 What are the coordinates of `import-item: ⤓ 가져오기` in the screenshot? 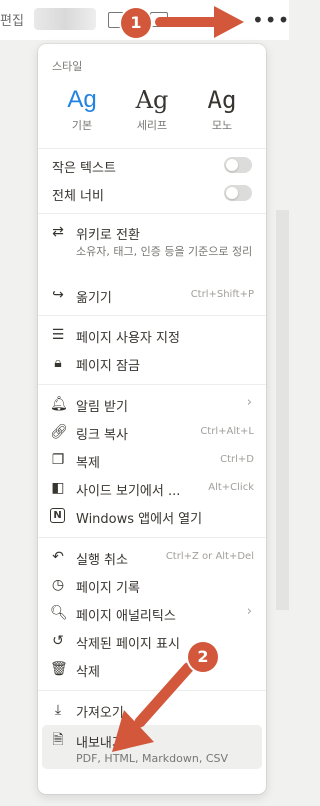 It's located at (152, 710).